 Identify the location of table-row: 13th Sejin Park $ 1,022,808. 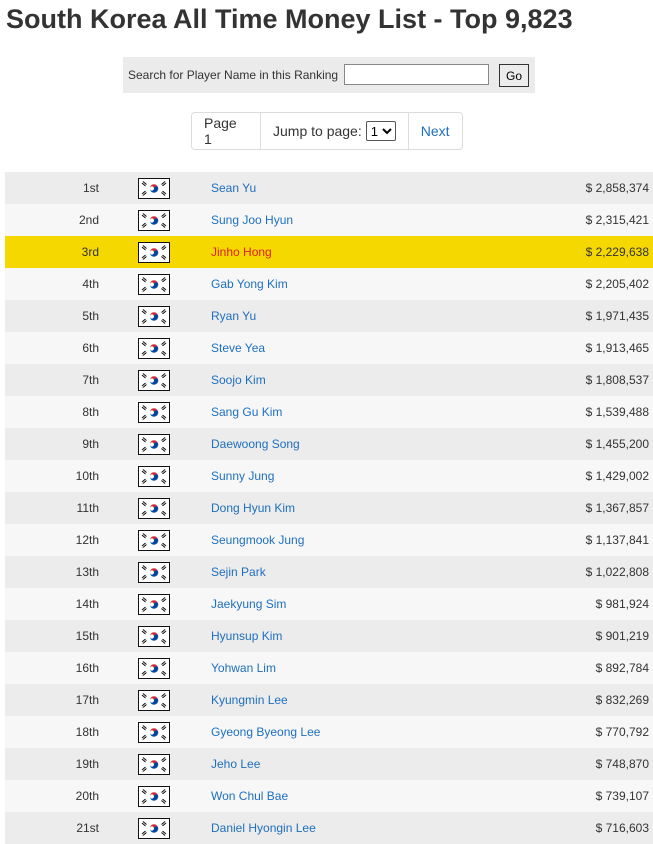
(329, 572).